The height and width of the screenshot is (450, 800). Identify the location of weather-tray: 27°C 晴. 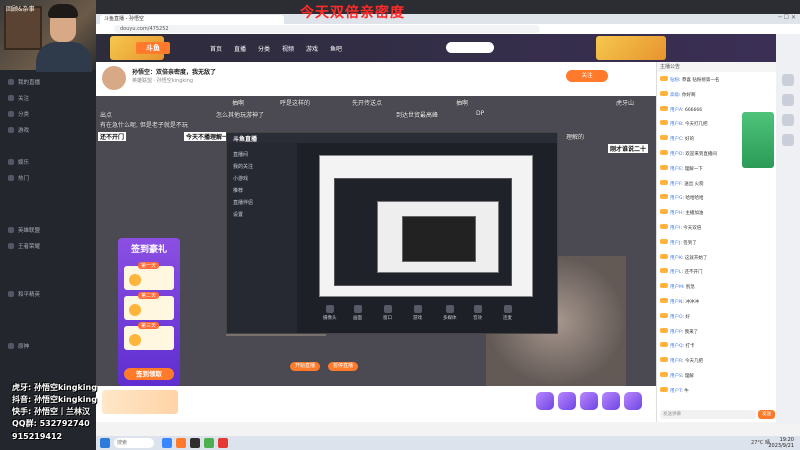
(760, 442).